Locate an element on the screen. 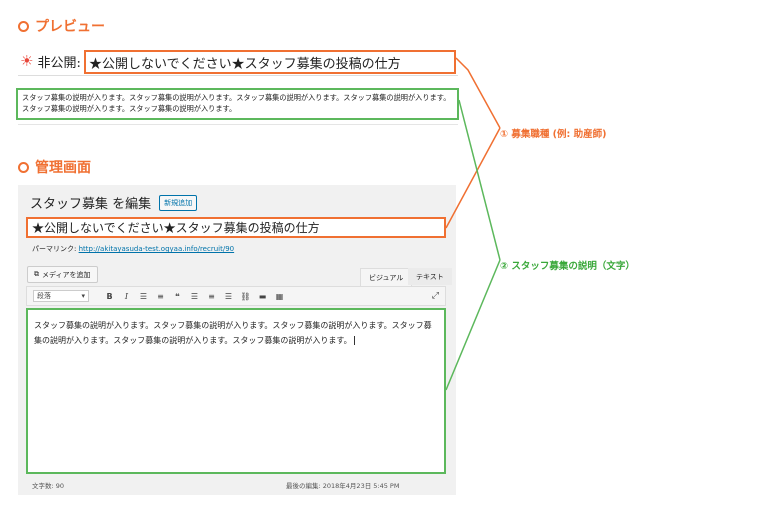  annotation-line-2b is located at coordinates (473, 325).